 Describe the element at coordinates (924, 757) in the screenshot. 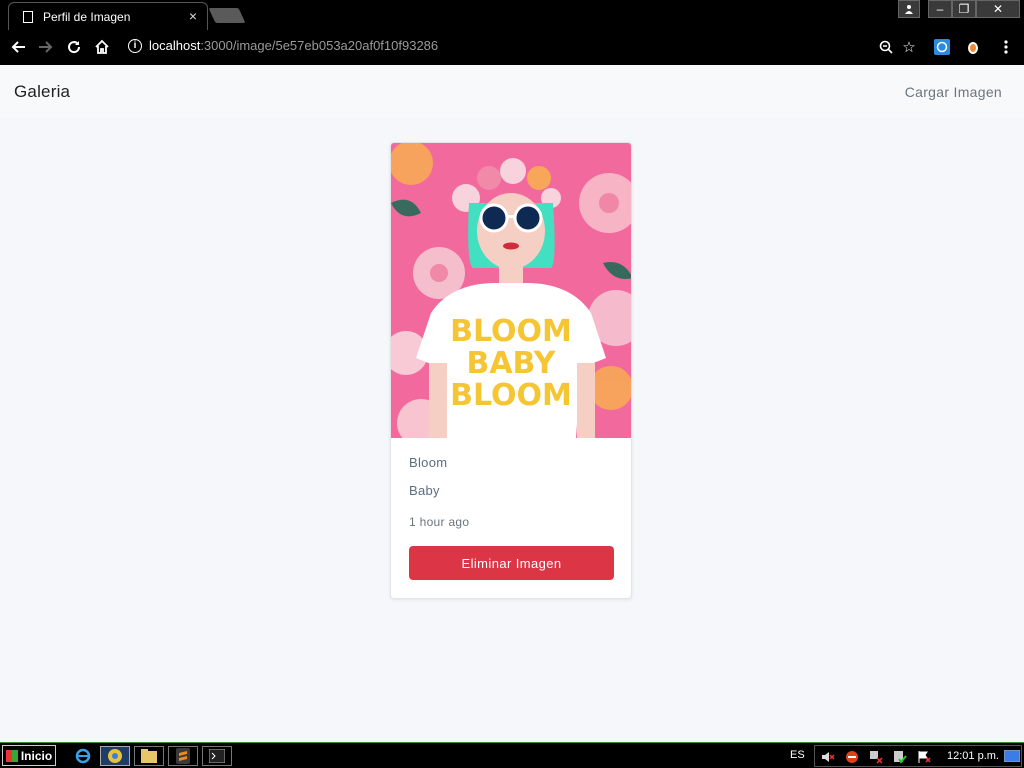

I see `action-center-icon` at that location.